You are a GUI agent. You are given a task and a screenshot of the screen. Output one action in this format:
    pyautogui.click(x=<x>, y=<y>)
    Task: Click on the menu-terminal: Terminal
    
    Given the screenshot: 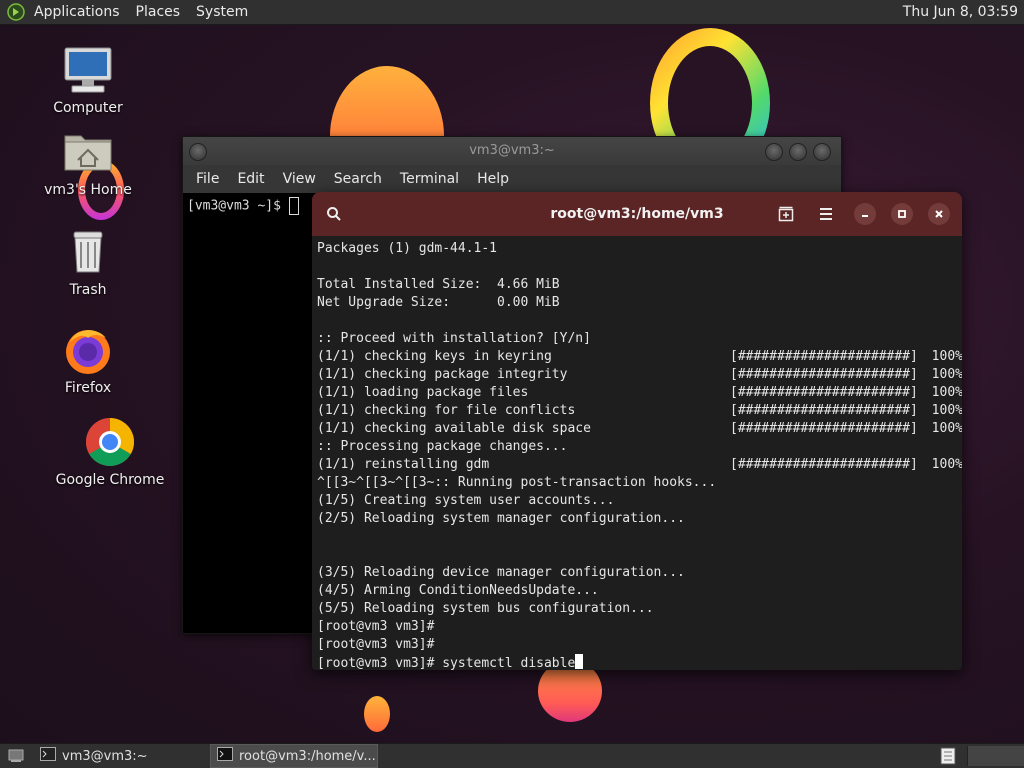 What is the action you would take?
    pyautogui.click(x=429, y=179)
    